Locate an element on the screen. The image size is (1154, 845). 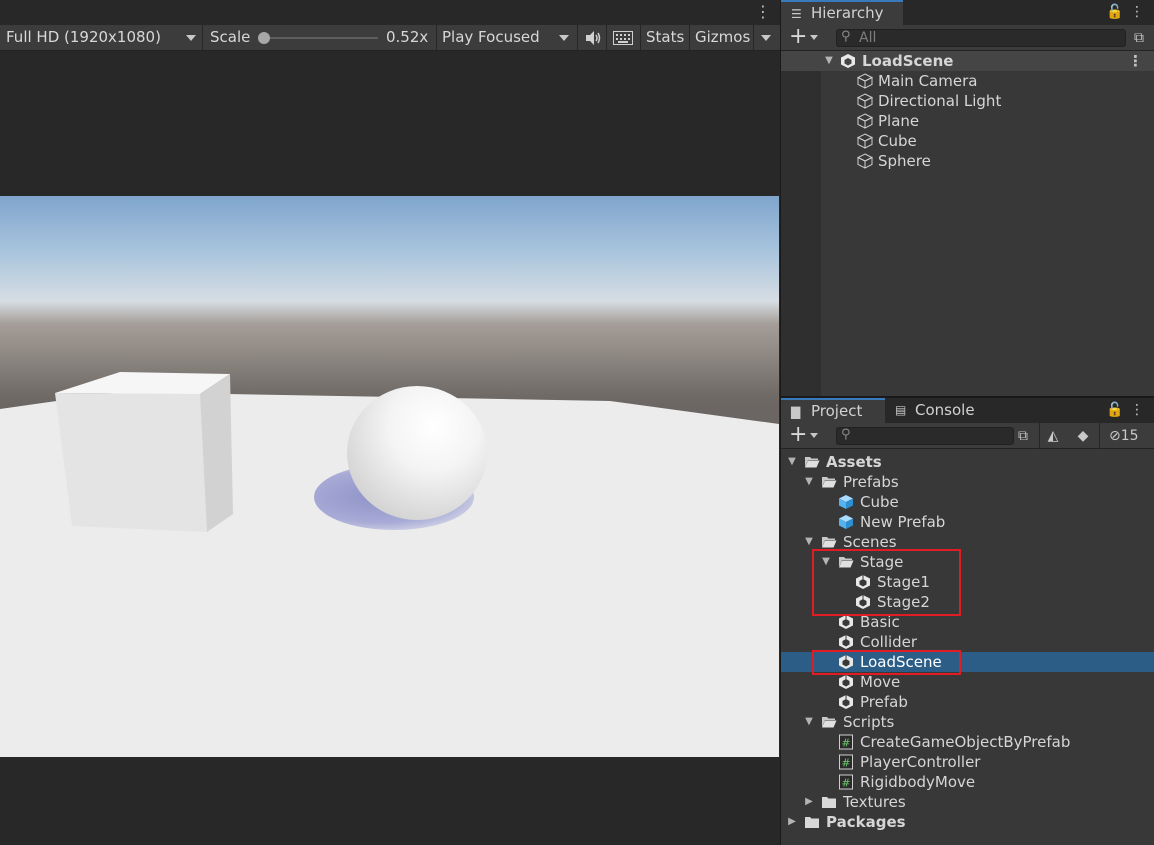
eye-slash-icon: ⊘ is located at coordinates (1115, 436).